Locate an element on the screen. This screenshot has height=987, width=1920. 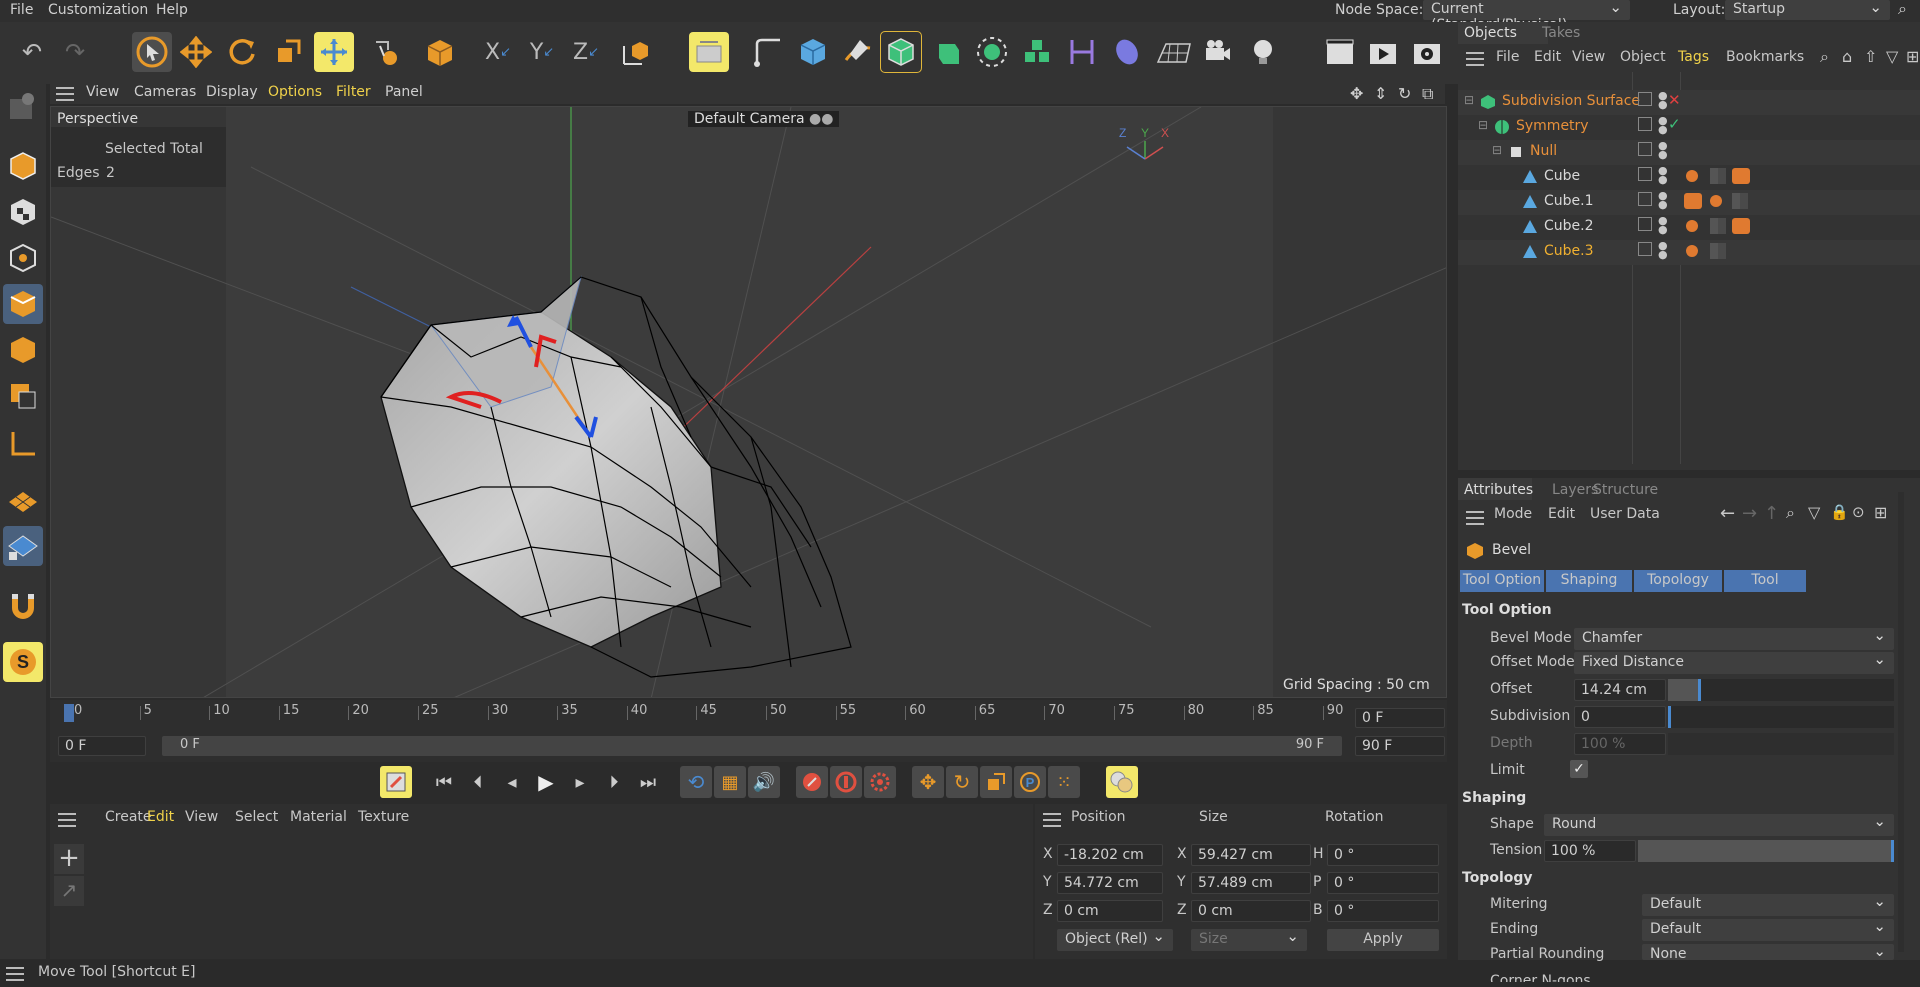
object-mode-icon is located at coordinates (440, 52).